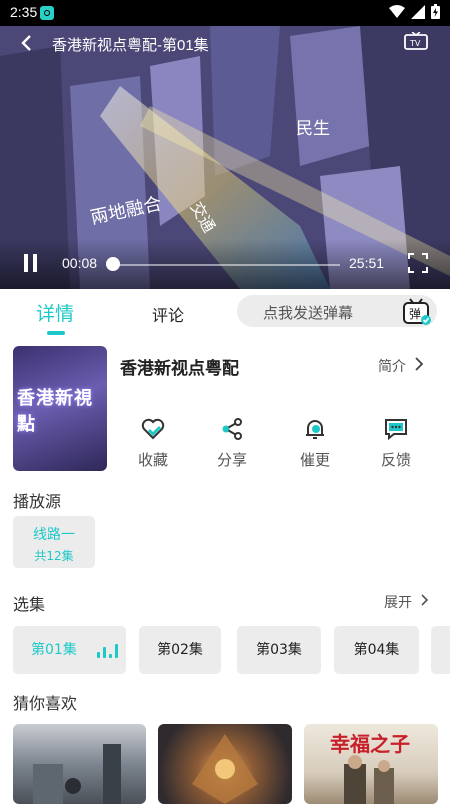  I want to click on battery-icon, so click(435, 11).